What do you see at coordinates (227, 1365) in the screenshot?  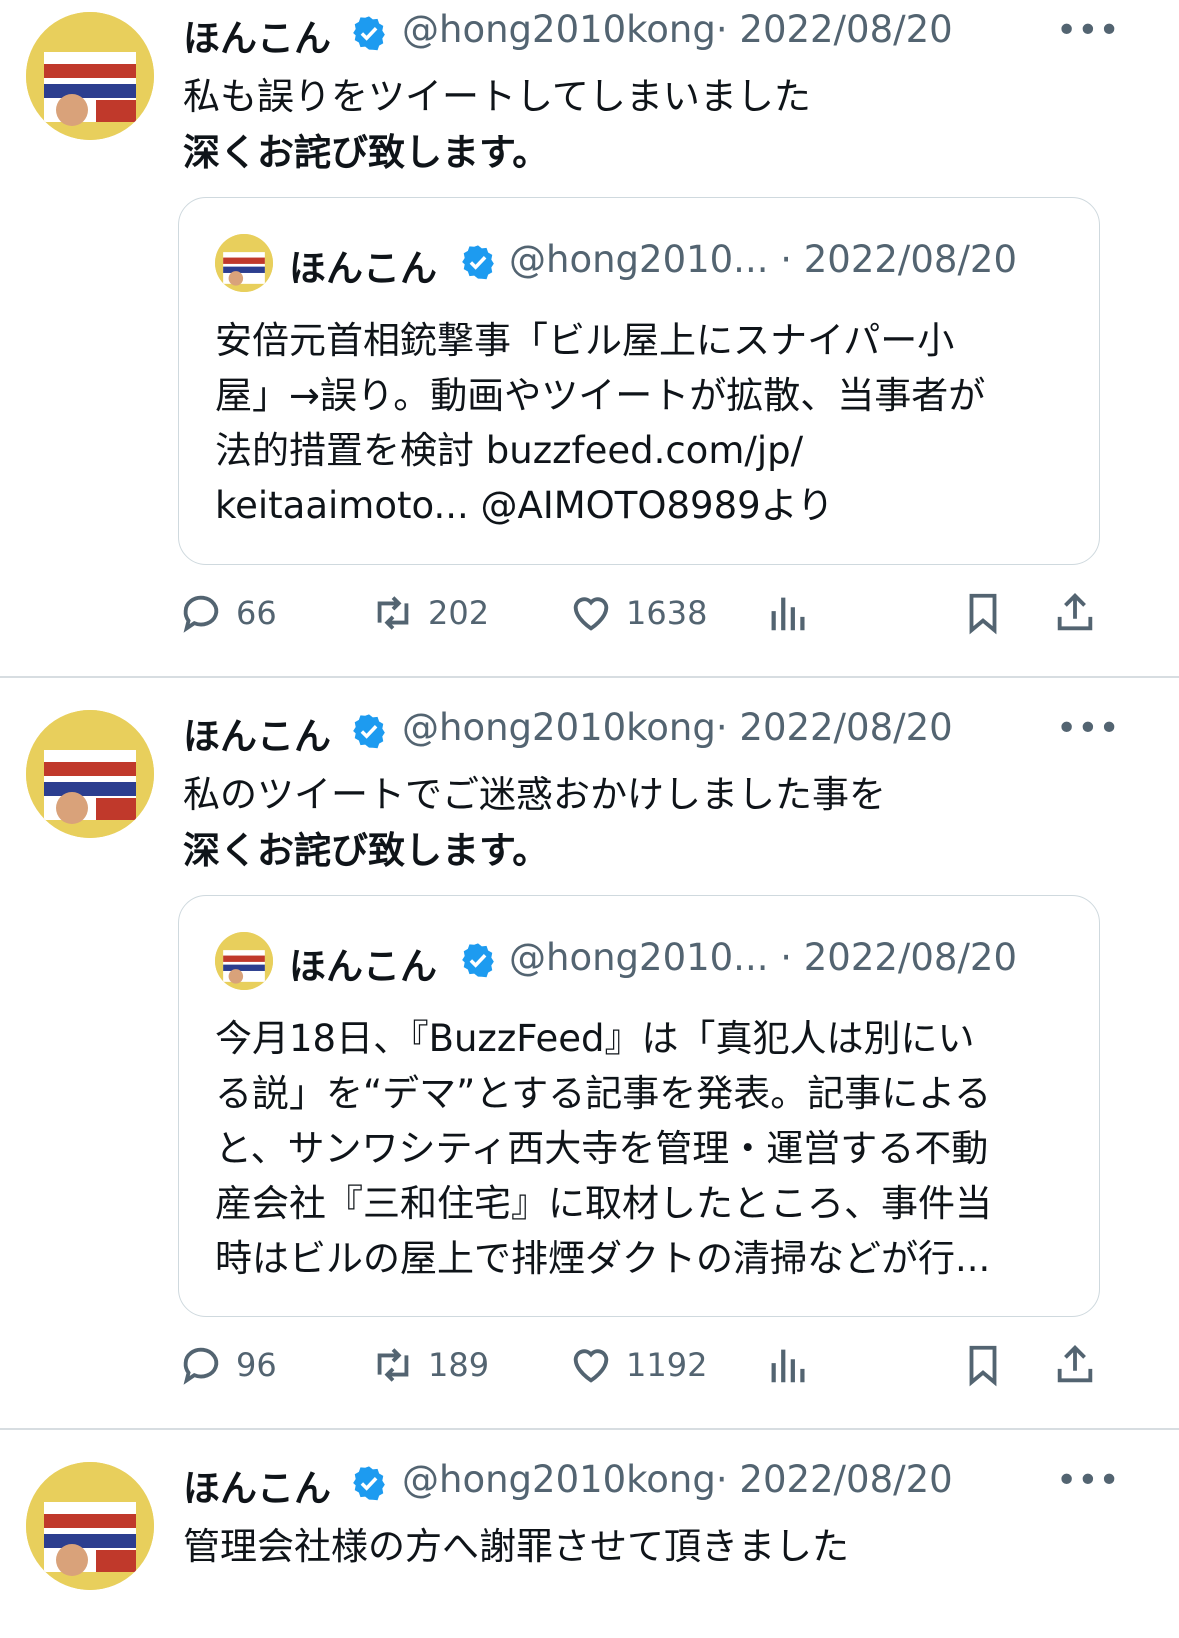 I see `reply-button: 96` at bounding box center [227, 1365].